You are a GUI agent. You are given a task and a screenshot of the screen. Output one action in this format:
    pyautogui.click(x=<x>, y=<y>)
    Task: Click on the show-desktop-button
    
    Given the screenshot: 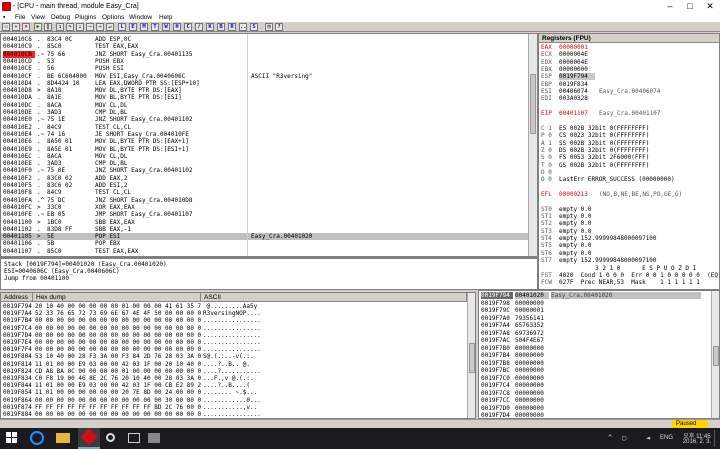 What is the action you would take?
    pyautogui.click(x=716, y=438)
    